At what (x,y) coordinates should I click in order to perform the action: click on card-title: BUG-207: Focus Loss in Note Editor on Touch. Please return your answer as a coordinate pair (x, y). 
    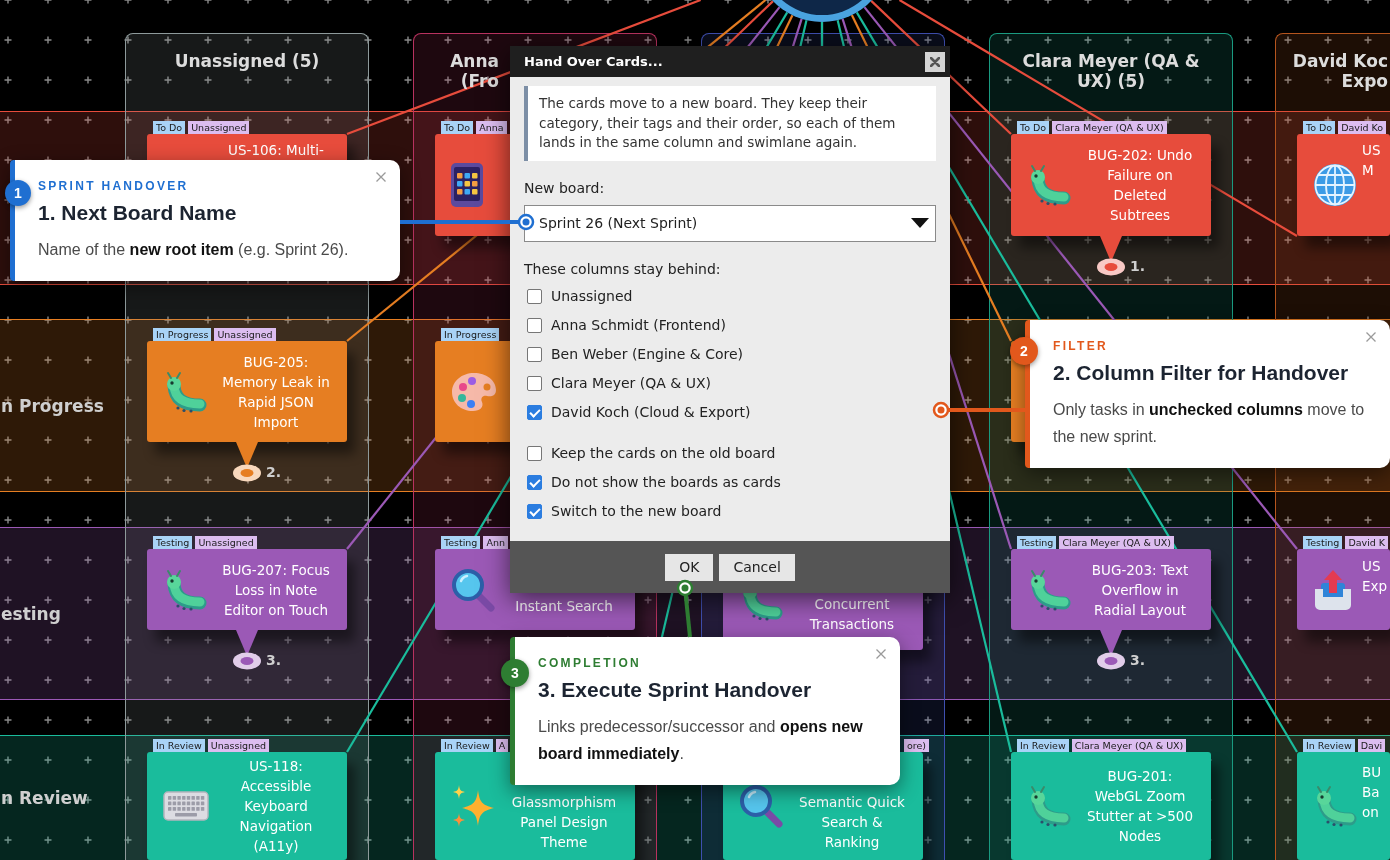
    Looking at the image, I should click on (276, 590).